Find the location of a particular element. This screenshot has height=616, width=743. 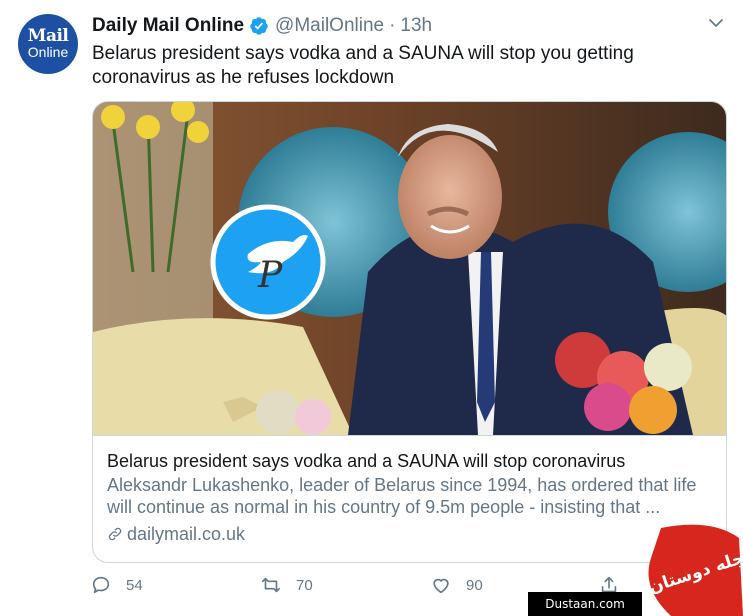

author-handle: @MailOnline is located at coordinates (329, 26).